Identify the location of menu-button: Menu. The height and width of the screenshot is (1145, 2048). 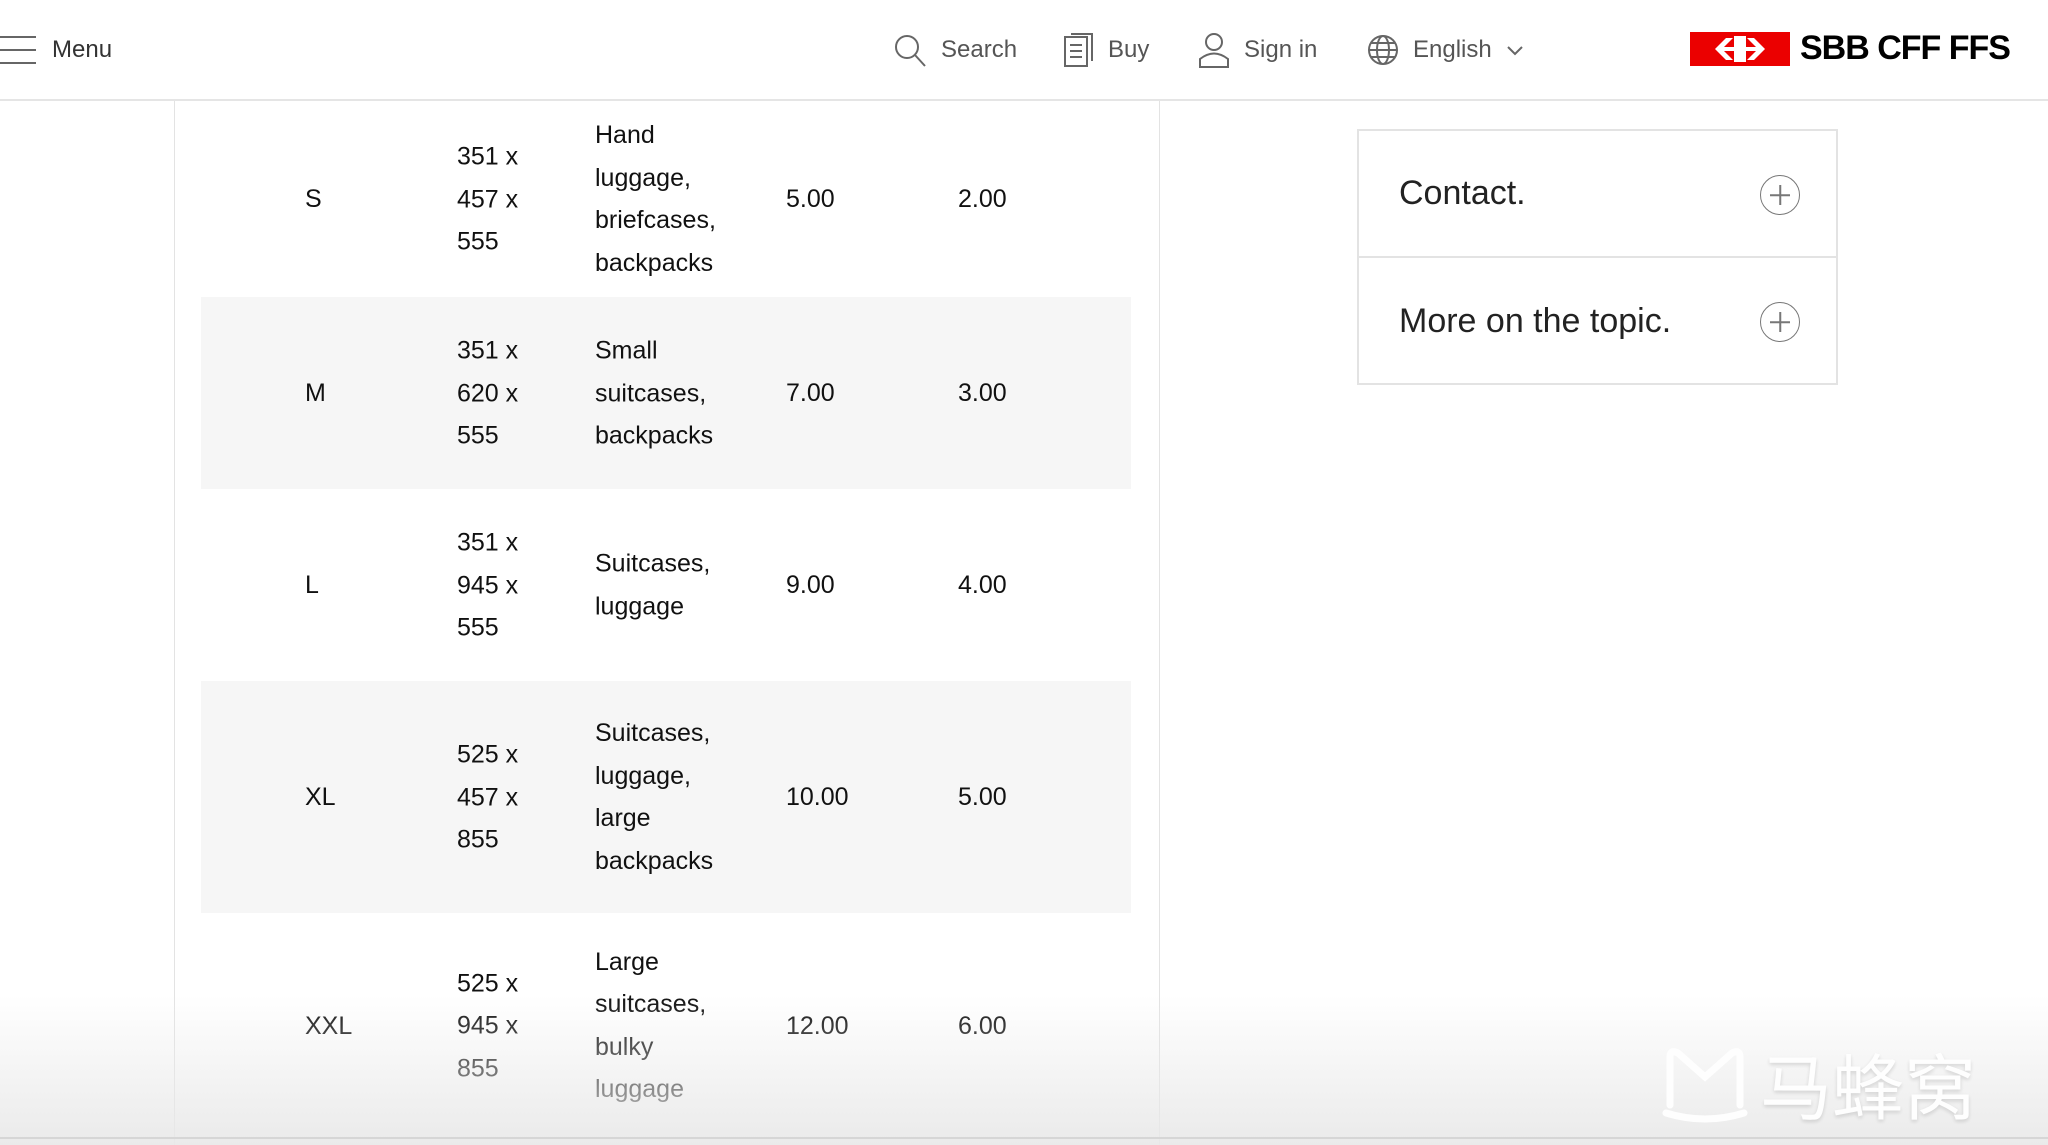
(56, 50).